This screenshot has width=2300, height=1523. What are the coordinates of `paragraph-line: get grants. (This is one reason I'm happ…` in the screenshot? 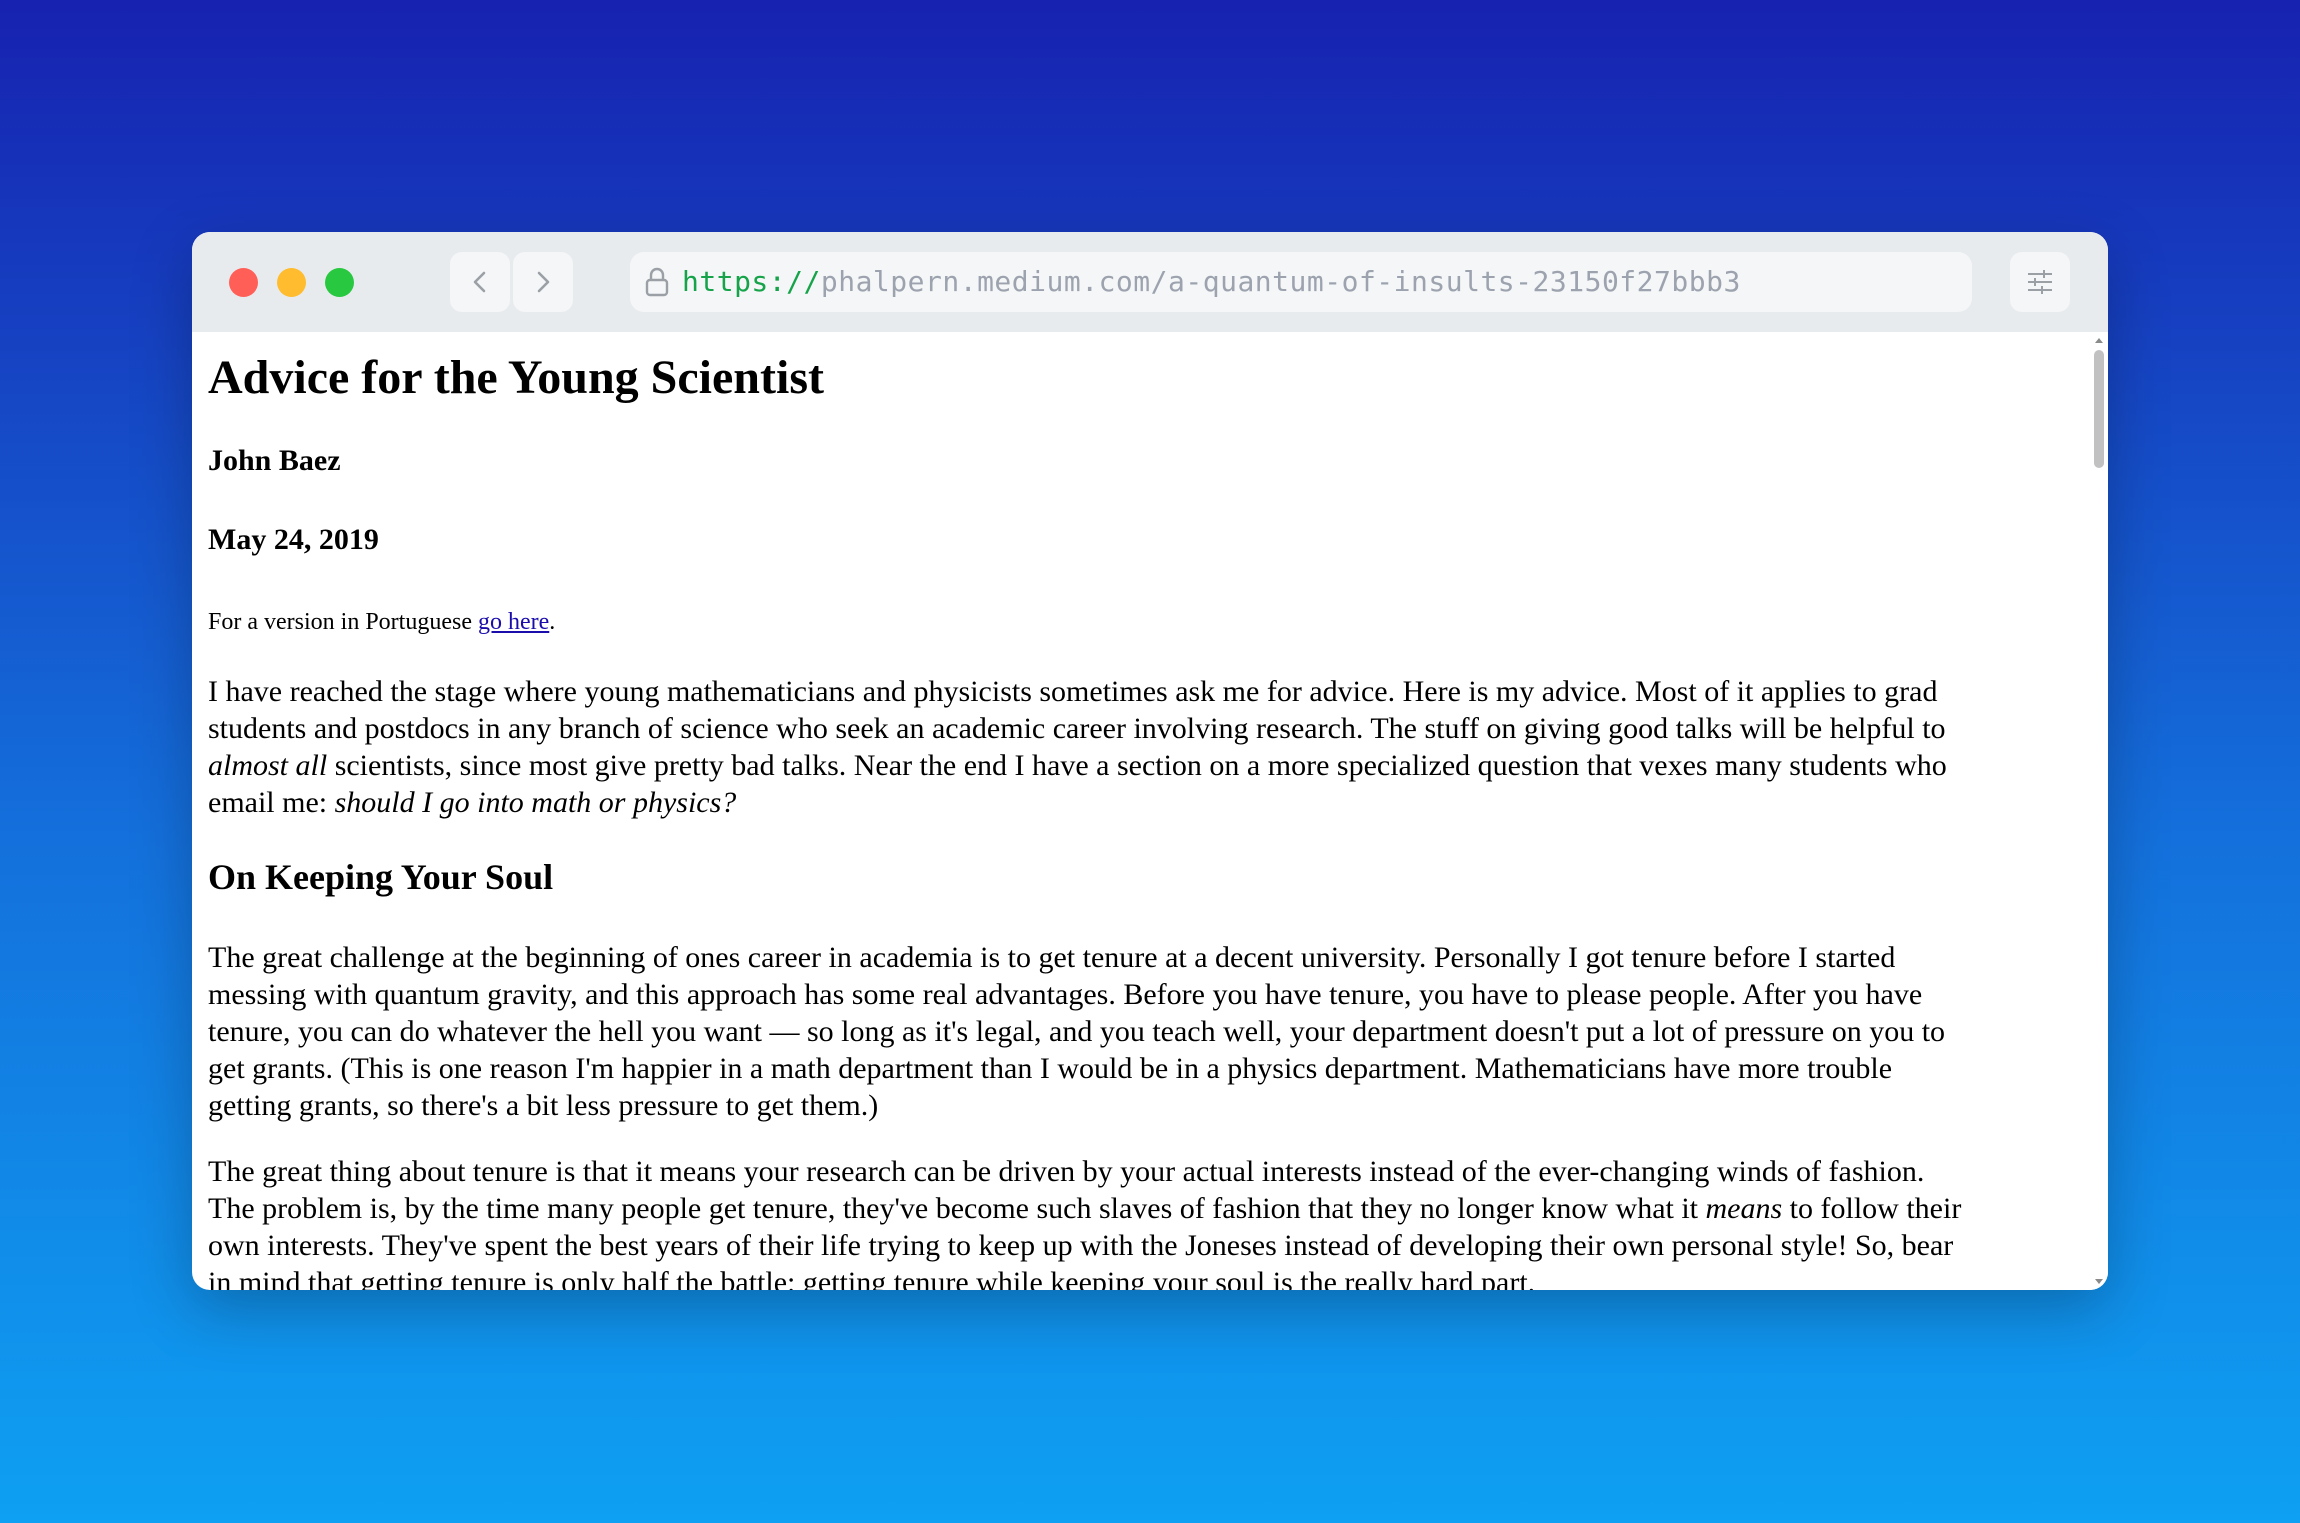 It's located at (1050, 1068).